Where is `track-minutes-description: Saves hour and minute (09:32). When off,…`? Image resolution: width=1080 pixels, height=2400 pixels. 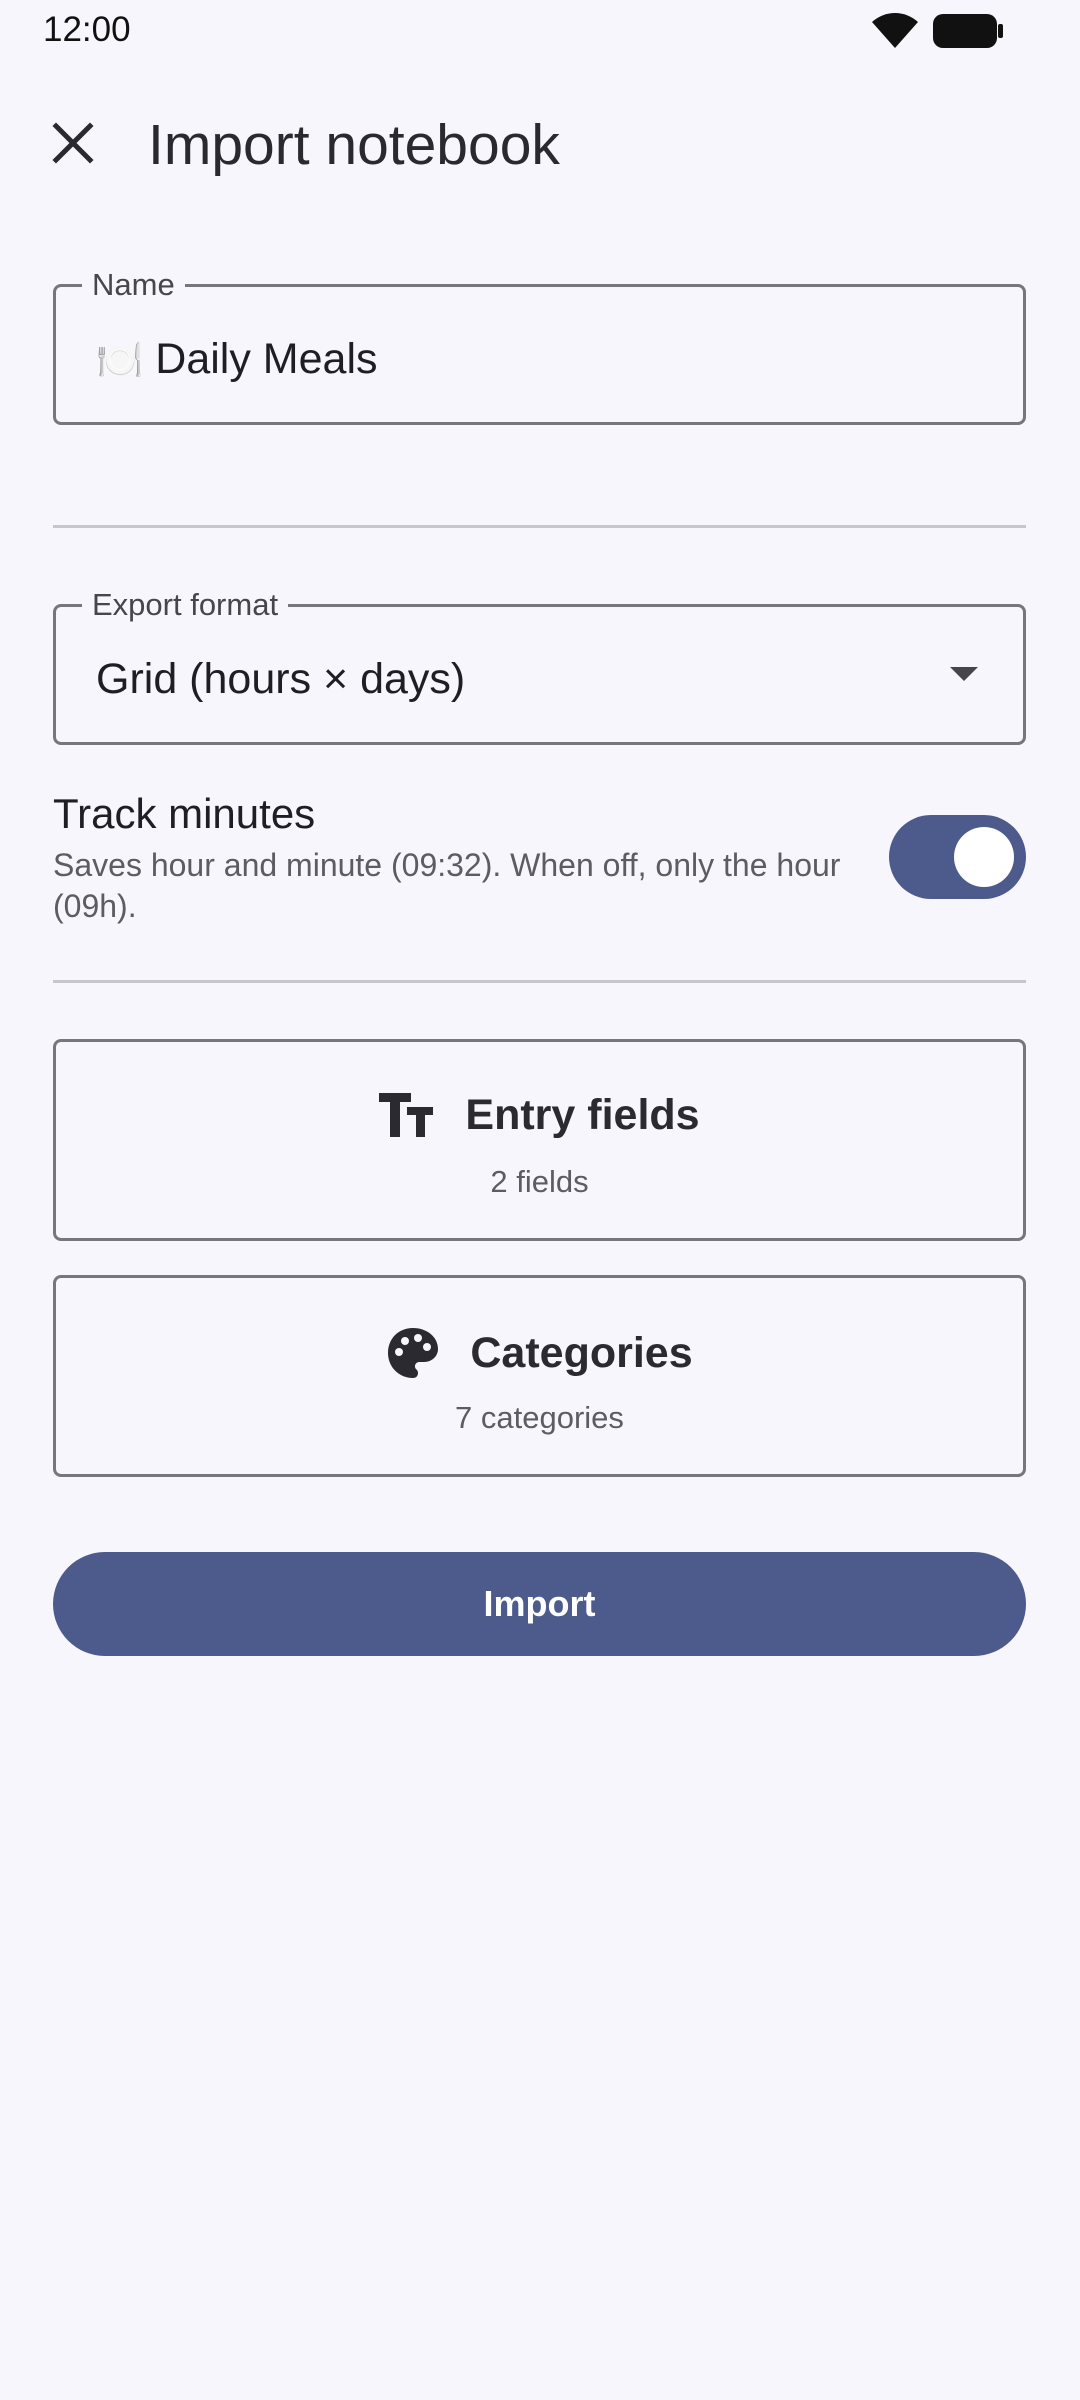
track-minutes-description: Saves hour and minute (09:32). When off,… is located at coordinates (447, 885).